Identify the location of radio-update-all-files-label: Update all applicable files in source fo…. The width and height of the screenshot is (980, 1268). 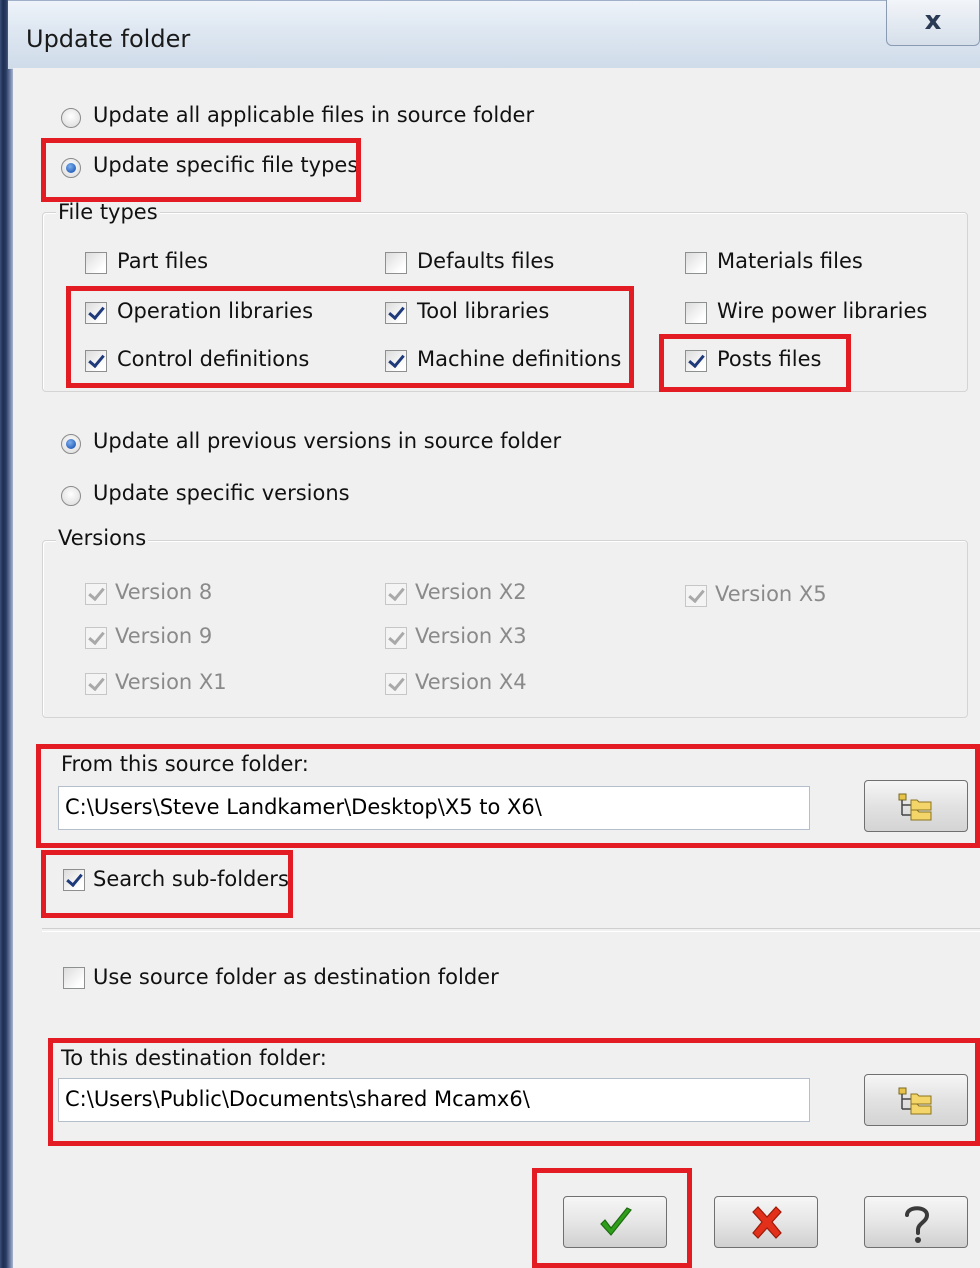
(313, 115).